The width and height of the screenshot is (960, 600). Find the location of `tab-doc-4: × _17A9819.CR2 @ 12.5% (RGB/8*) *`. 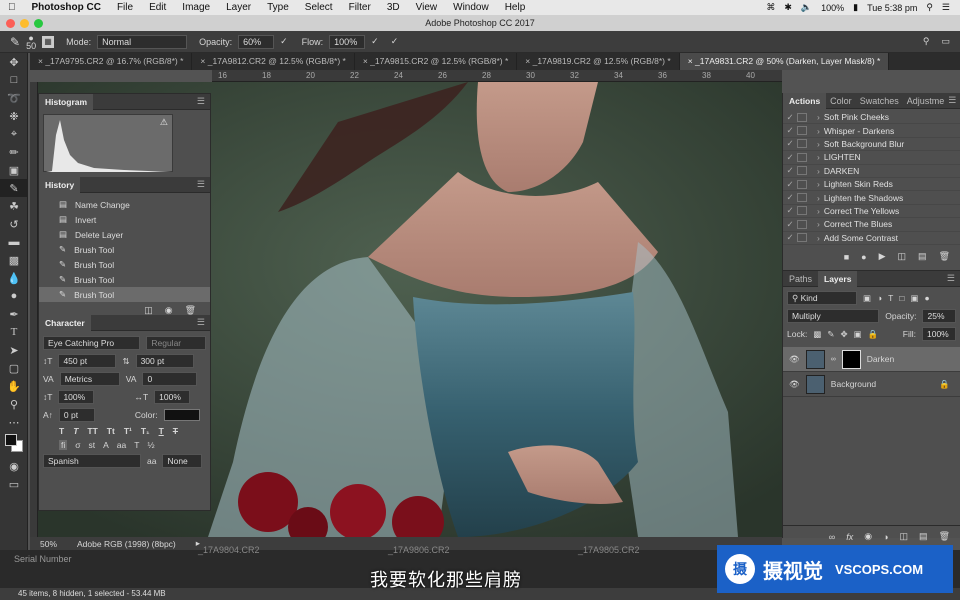

tab-doc-4: × _17A9819.CR2 @ 12.5% (RGB/8*) * is located at coordinates (598, 61).